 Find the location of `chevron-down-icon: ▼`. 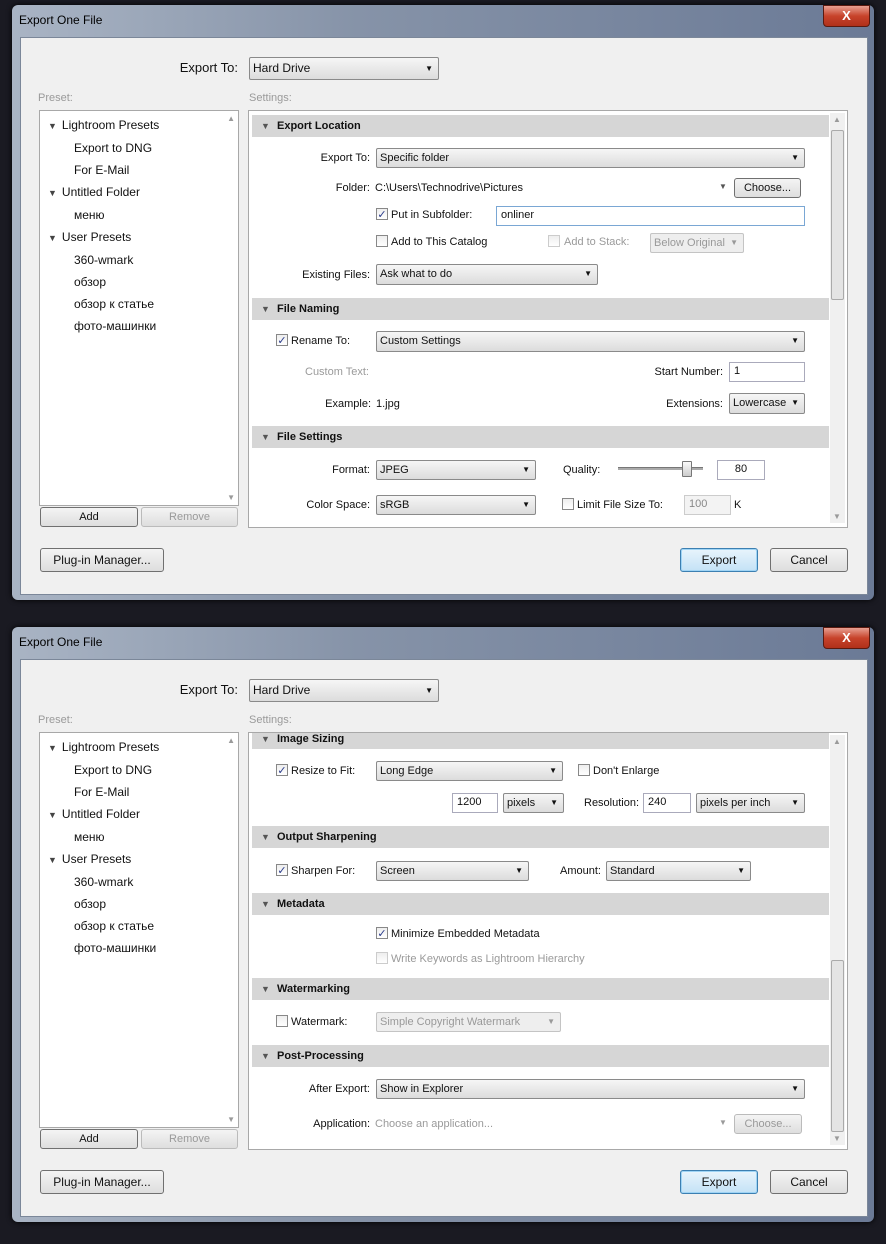

chevron-down-icon: ▼ is located at coordinates (795, 1088).